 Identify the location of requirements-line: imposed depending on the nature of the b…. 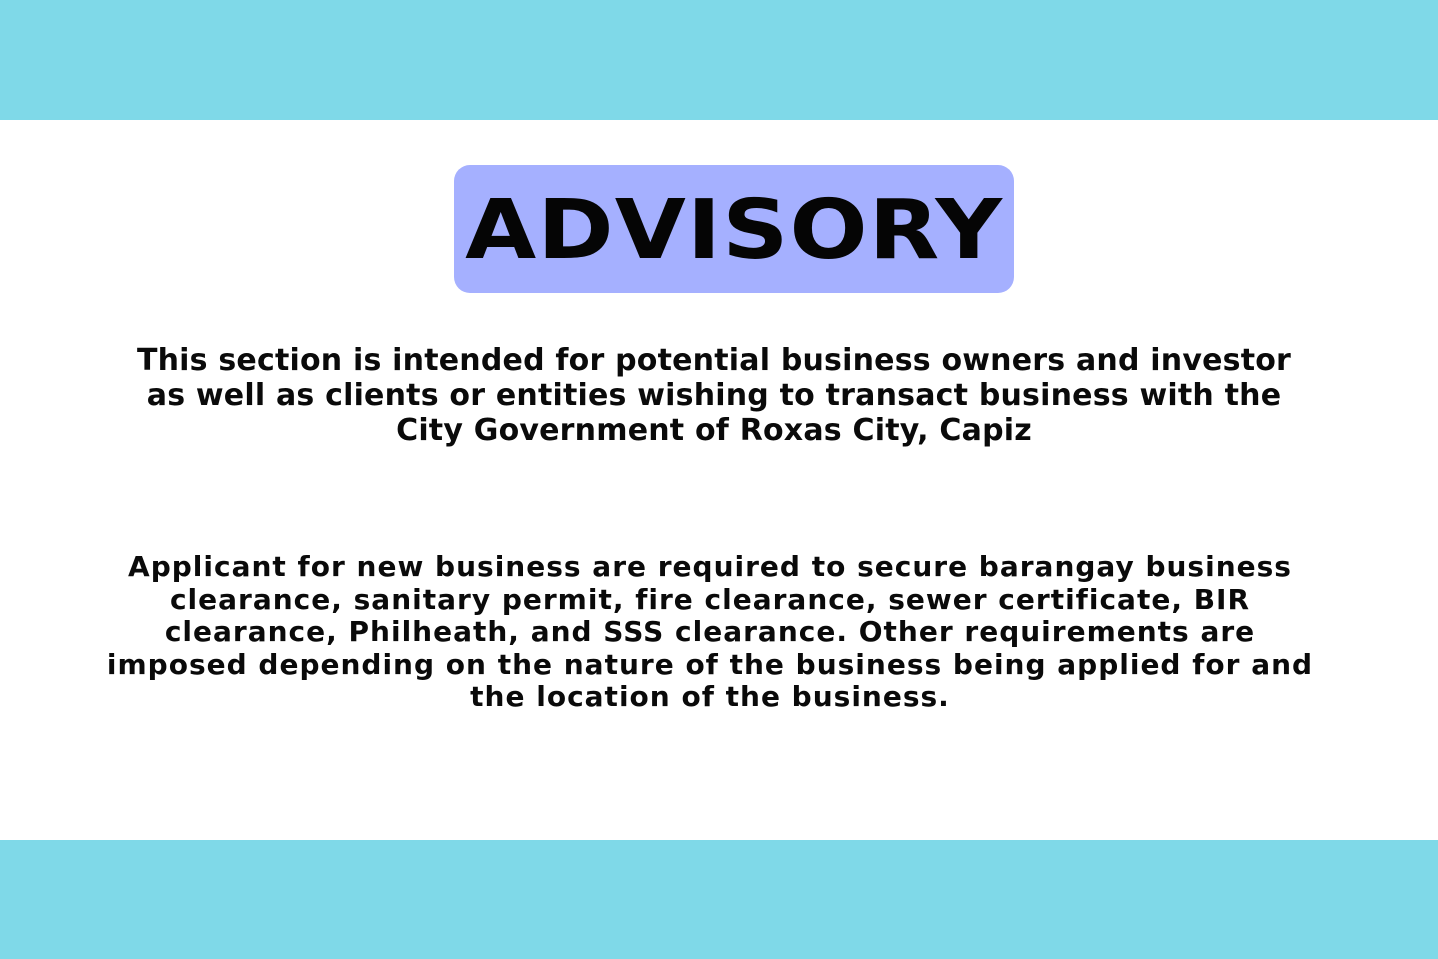
(710, 664).